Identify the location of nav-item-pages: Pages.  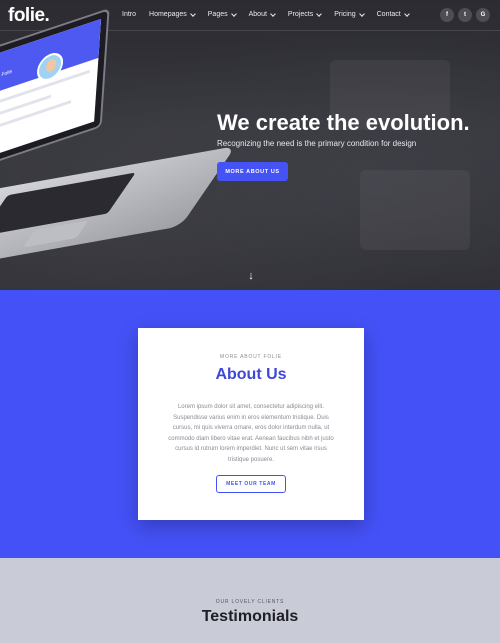
(222, 14).